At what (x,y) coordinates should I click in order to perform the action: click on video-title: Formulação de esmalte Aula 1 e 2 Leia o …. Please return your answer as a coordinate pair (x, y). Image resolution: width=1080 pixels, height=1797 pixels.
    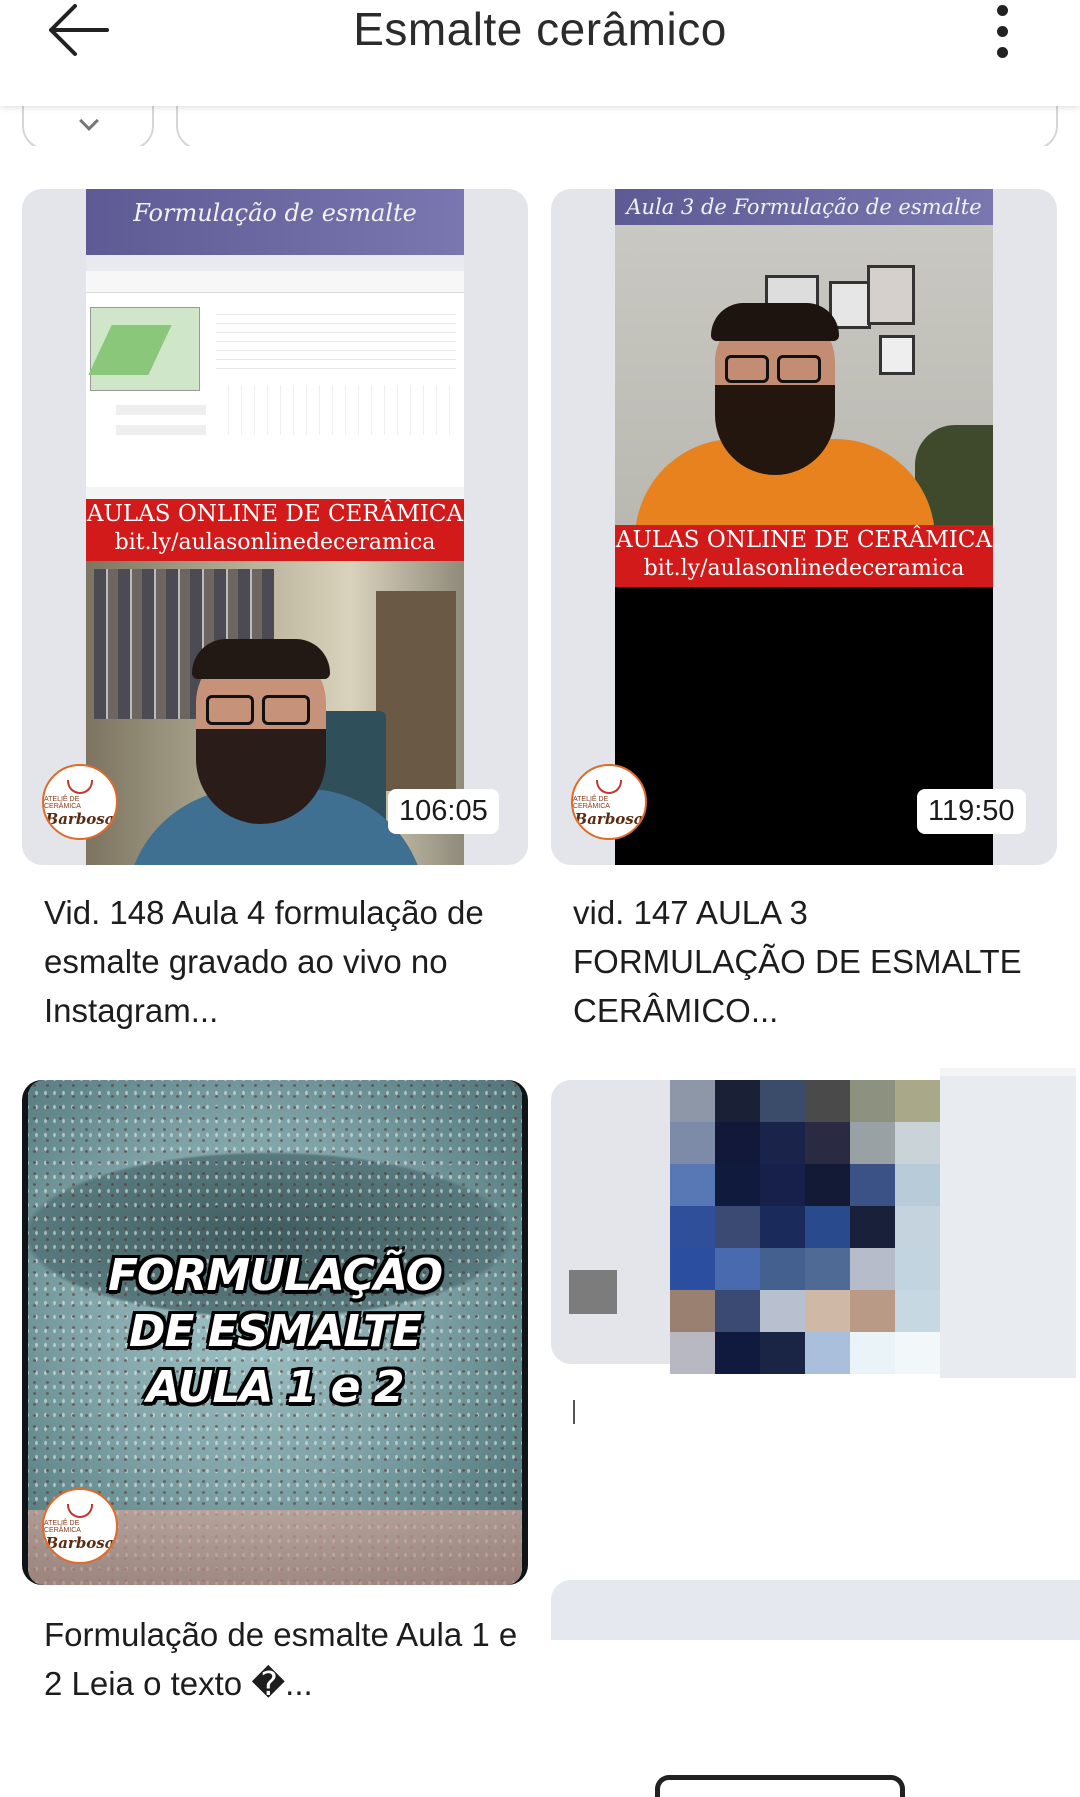
    Looking at the image, I should click on (281, 1659).